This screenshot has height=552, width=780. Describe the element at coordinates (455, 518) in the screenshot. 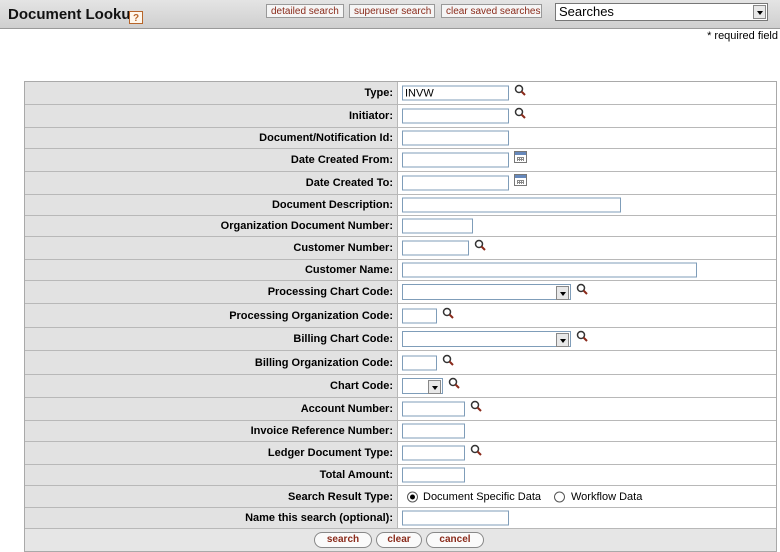

I see `name-this-search-input` at that location.